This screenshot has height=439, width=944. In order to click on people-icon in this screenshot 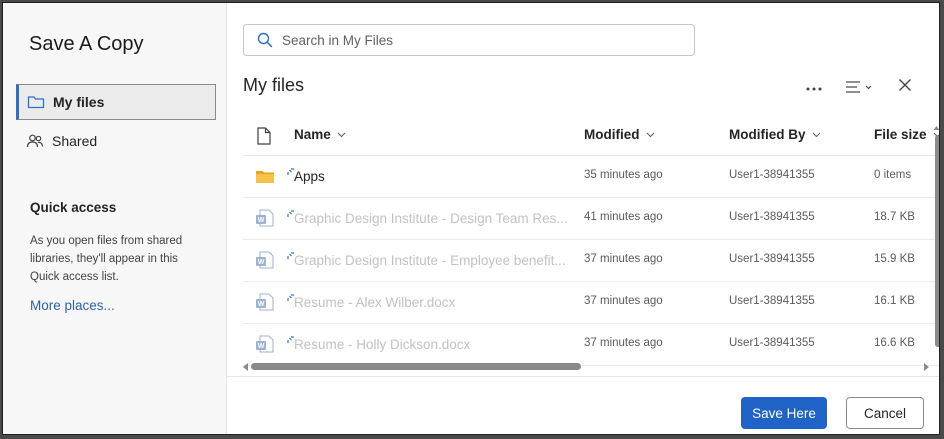, I will do `click(35, 141)`.